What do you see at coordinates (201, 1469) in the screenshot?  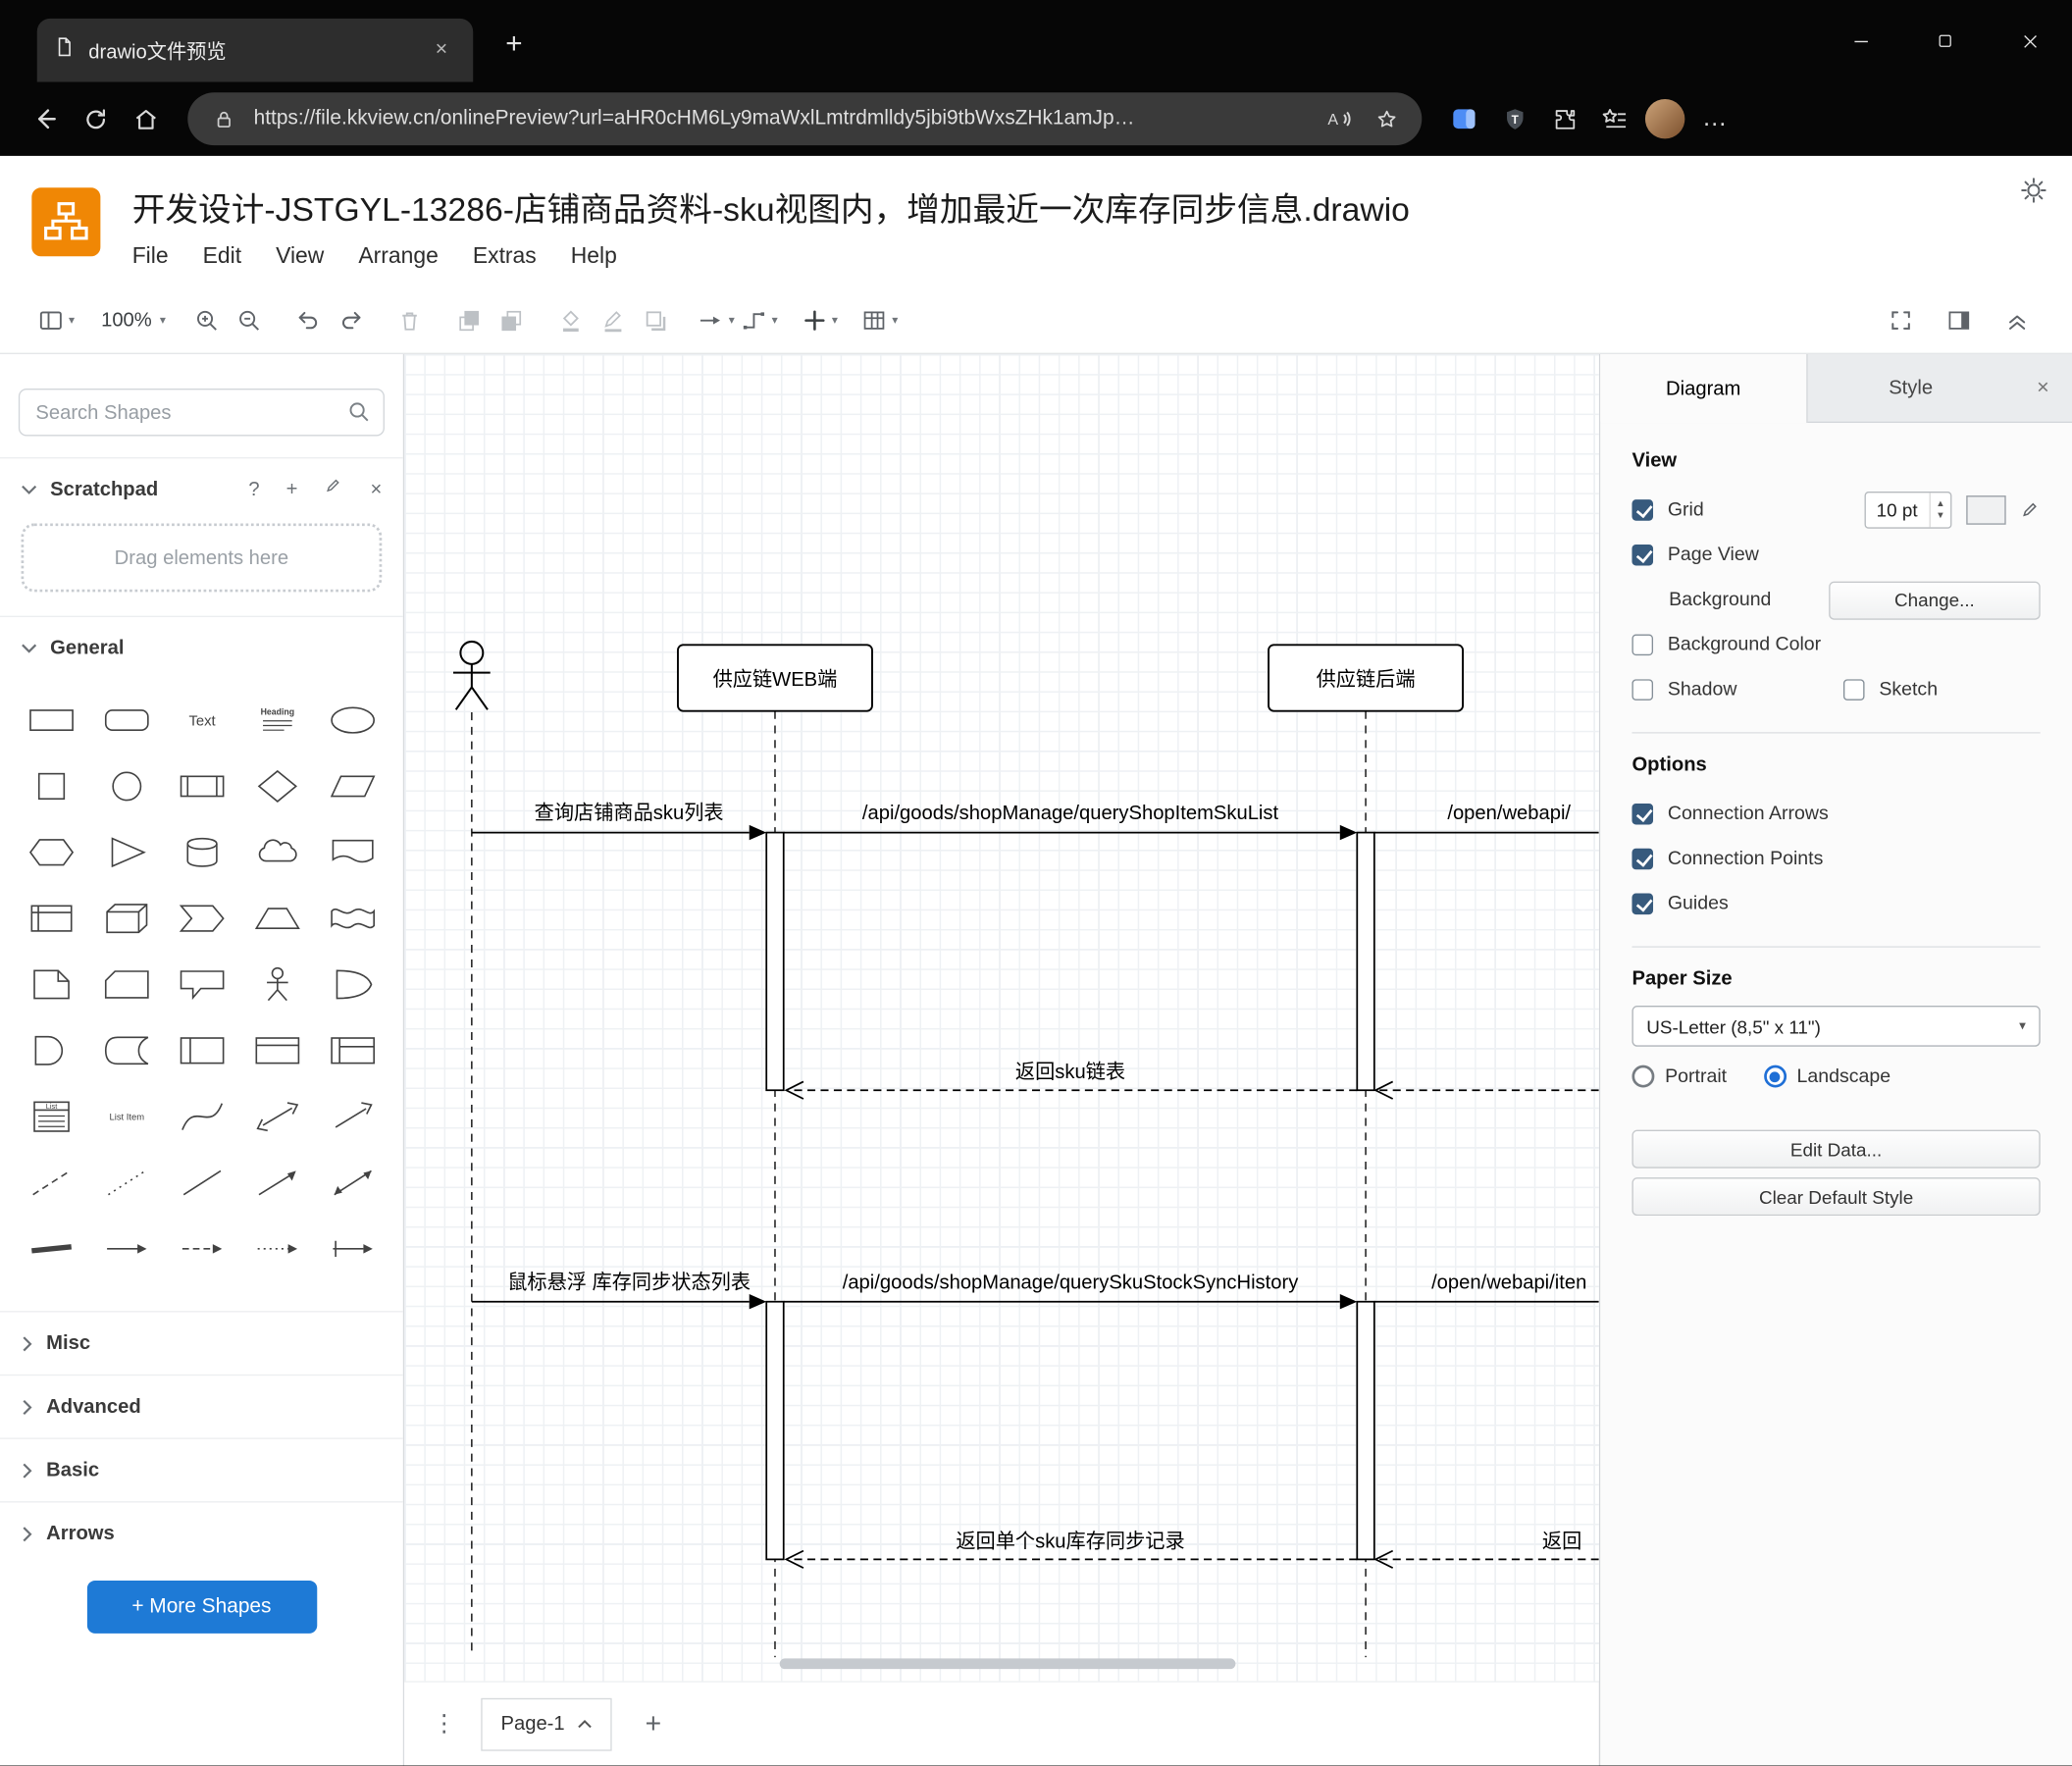 I see `section-basic: Basic` at bounding box center [201, 1469].